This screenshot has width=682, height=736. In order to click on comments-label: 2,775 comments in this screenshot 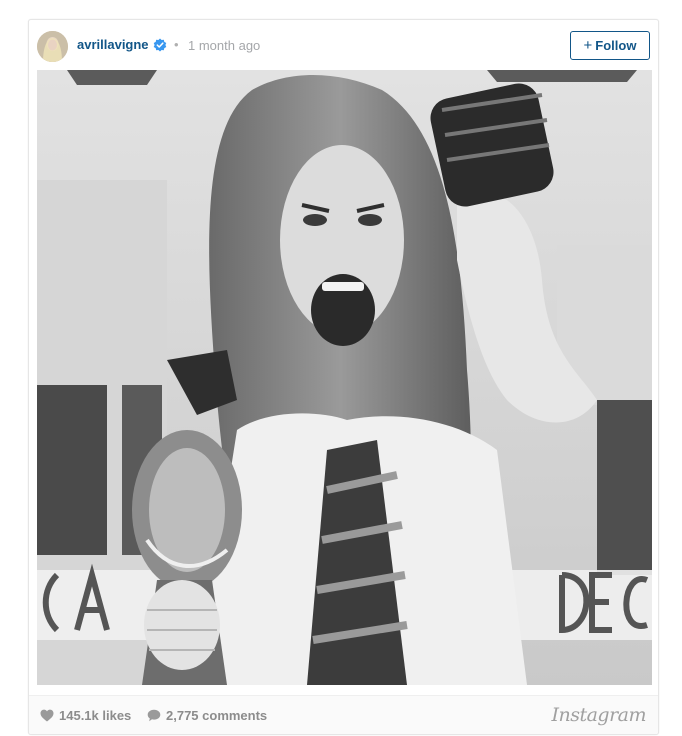, I will do `click(217, 715)`.